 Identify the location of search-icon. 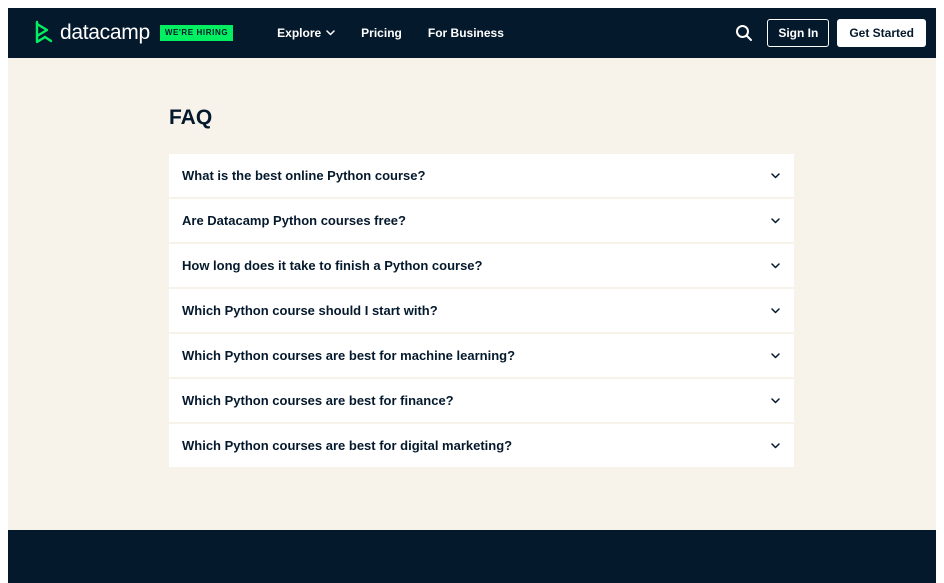
(744, 33).